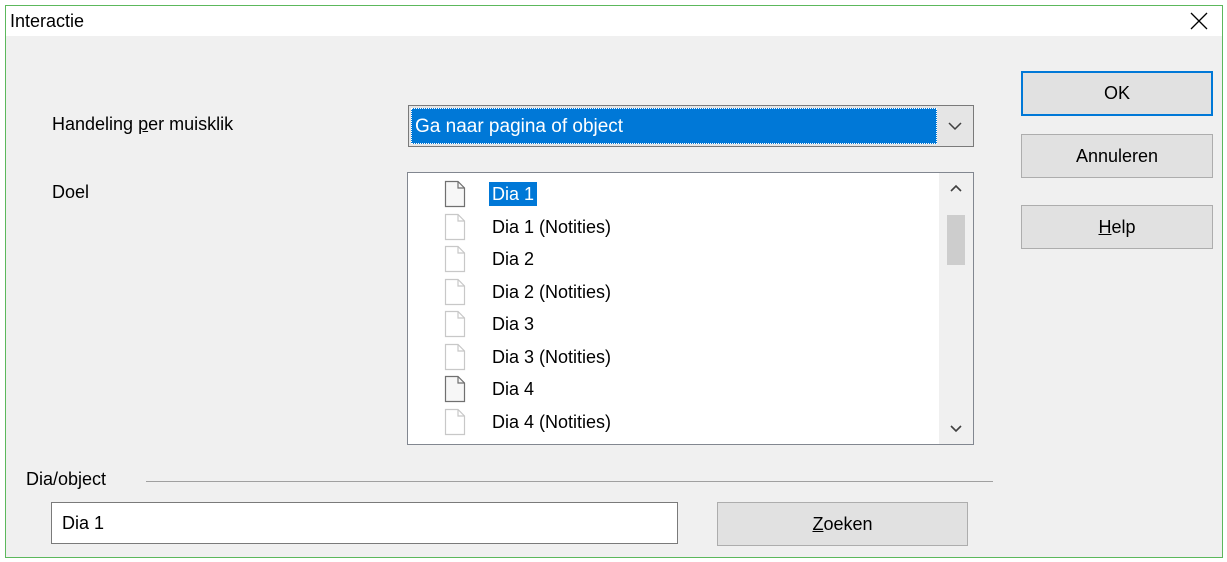 The image size is (1227, 562). What do you see at coordinates (95, 124) in the screenshot?
I see `action-label-prefix: Handeling` at bounding box center [95, 124].